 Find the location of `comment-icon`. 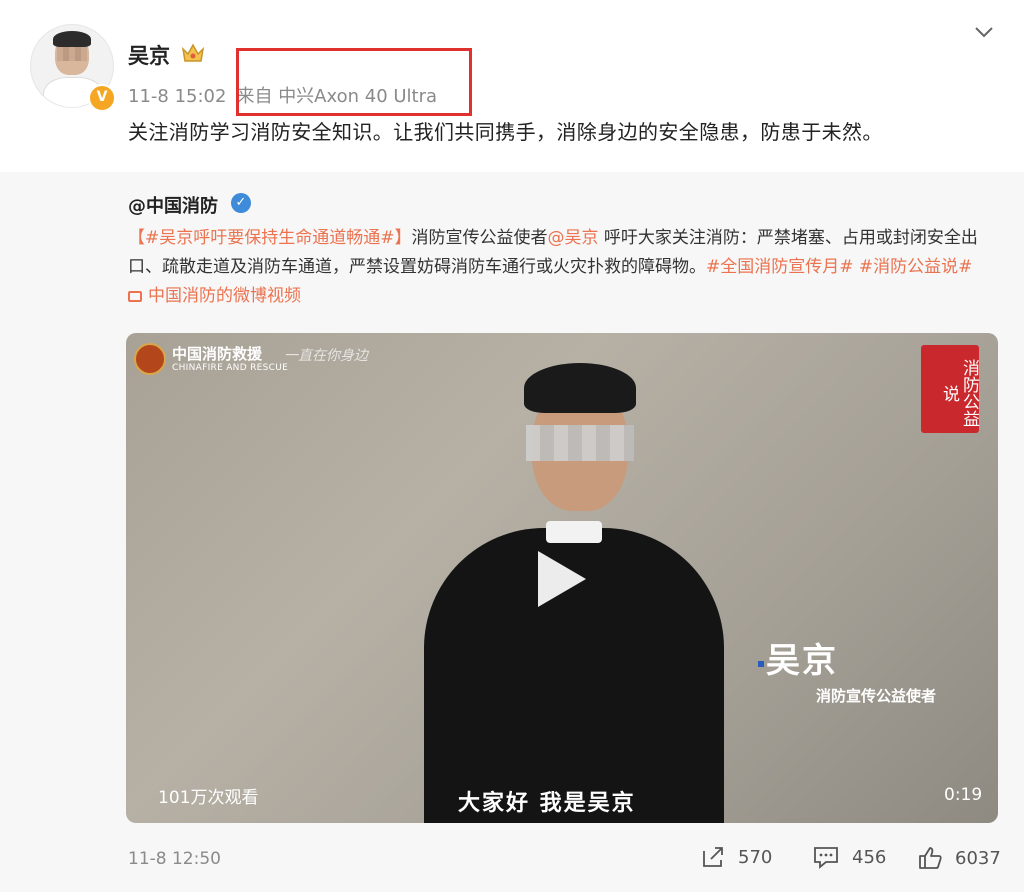

comment-icon is located at coordinates (826, 858).